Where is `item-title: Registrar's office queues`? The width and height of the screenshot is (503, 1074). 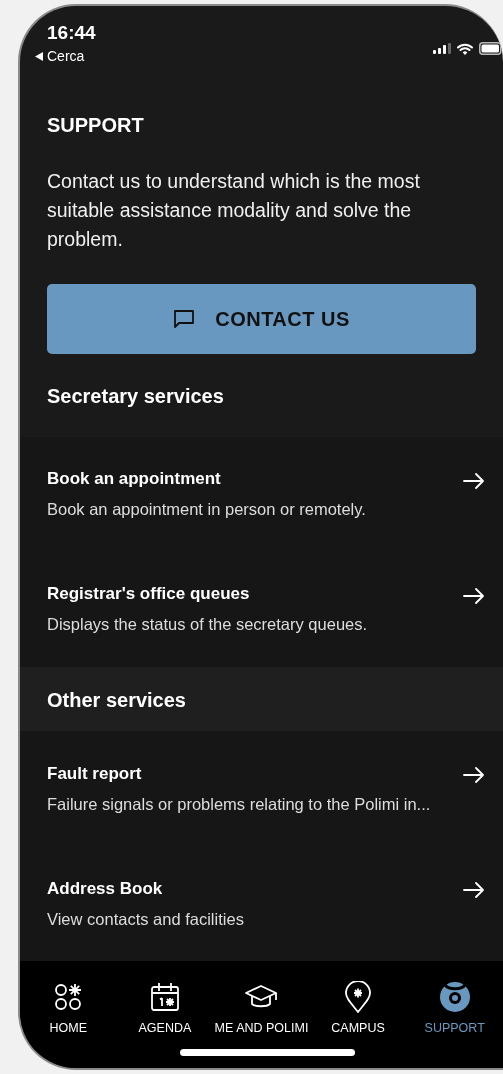 item-title: Registrar's office queues is located at coordinates (149, 594).